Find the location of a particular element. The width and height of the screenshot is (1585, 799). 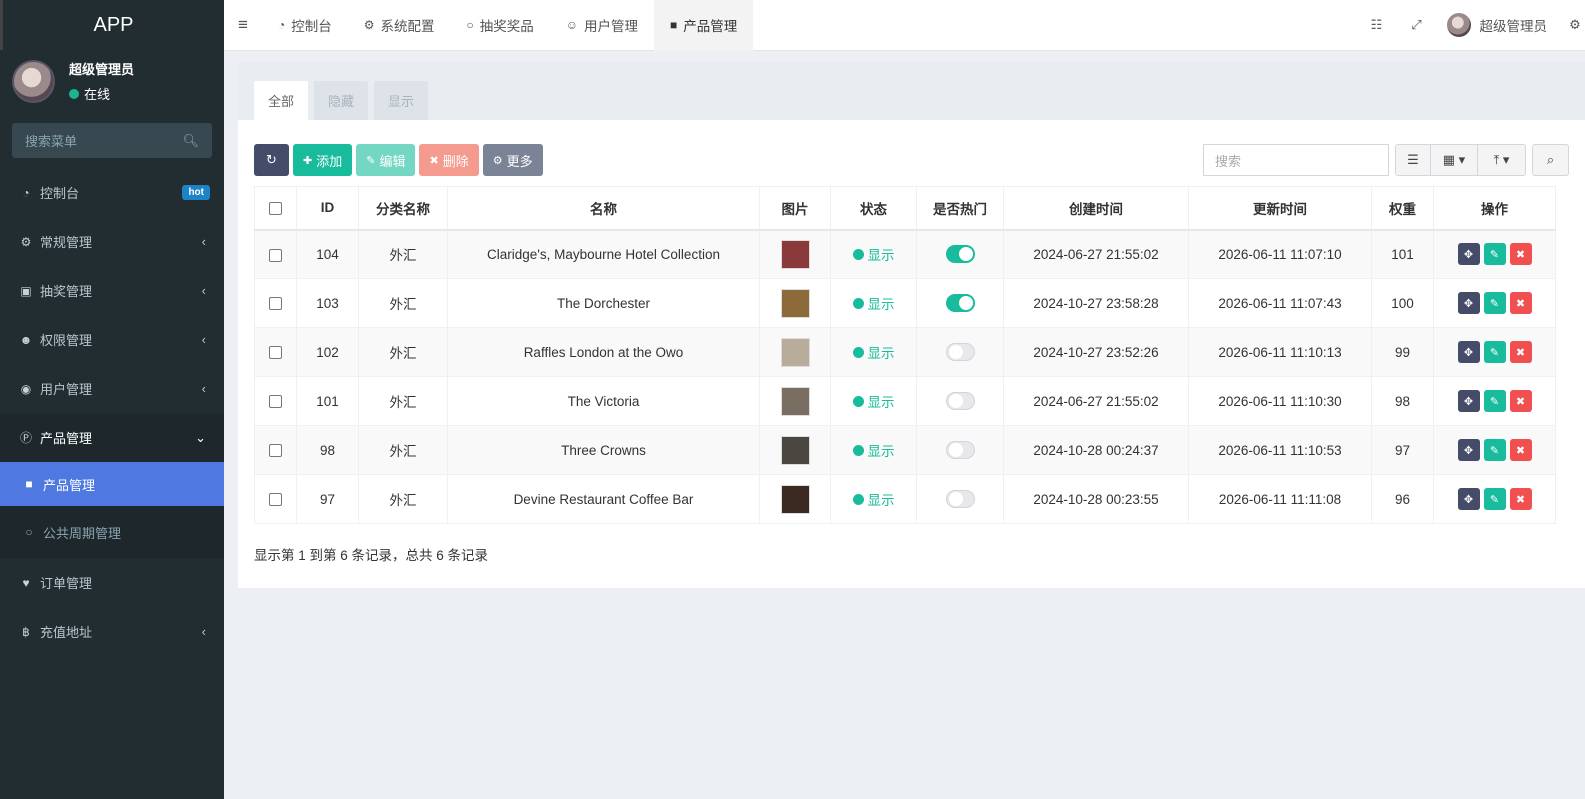

column-header: 创建时间 is located at coordinates (1096, 208).